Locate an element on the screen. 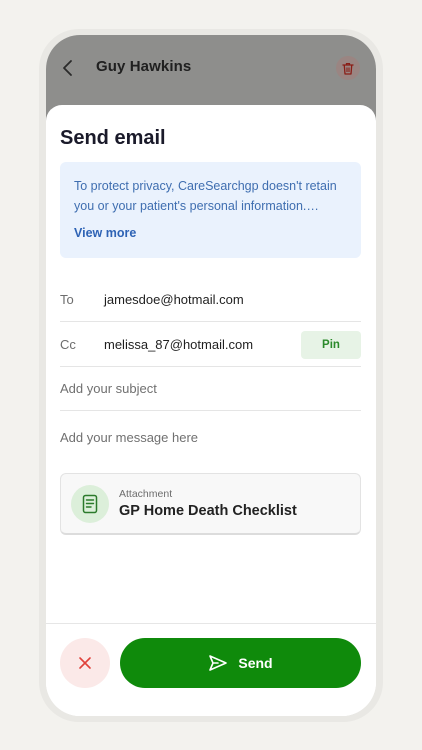 This screenshot has height=750, width=422. document-icon is located at coordinates (90, 503).